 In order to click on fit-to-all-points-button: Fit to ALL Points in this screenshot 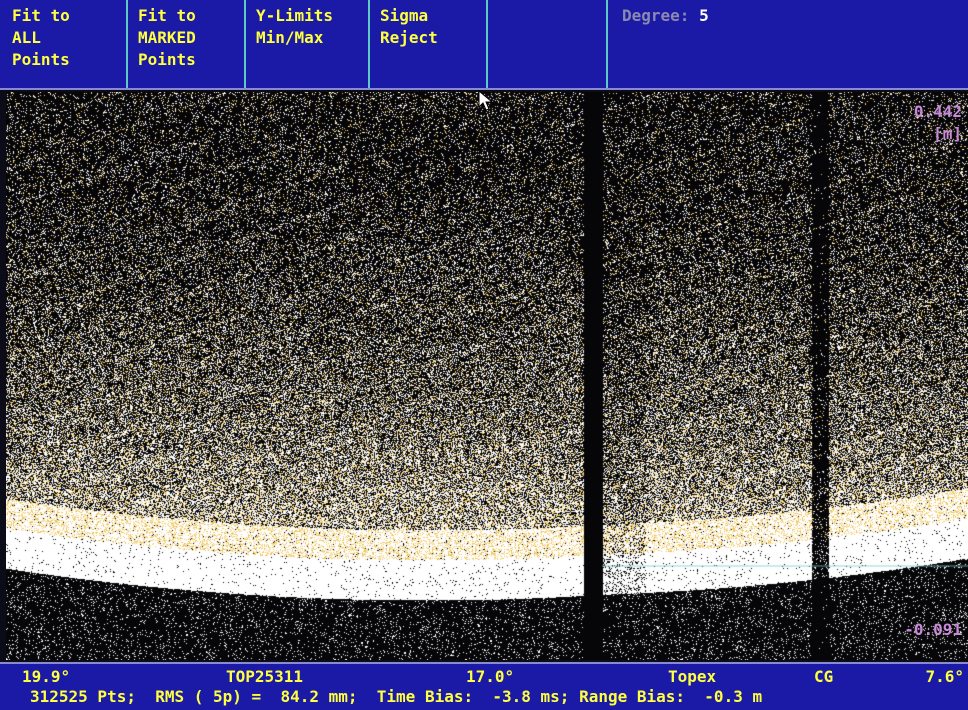, I will do `click(64, 44)`.